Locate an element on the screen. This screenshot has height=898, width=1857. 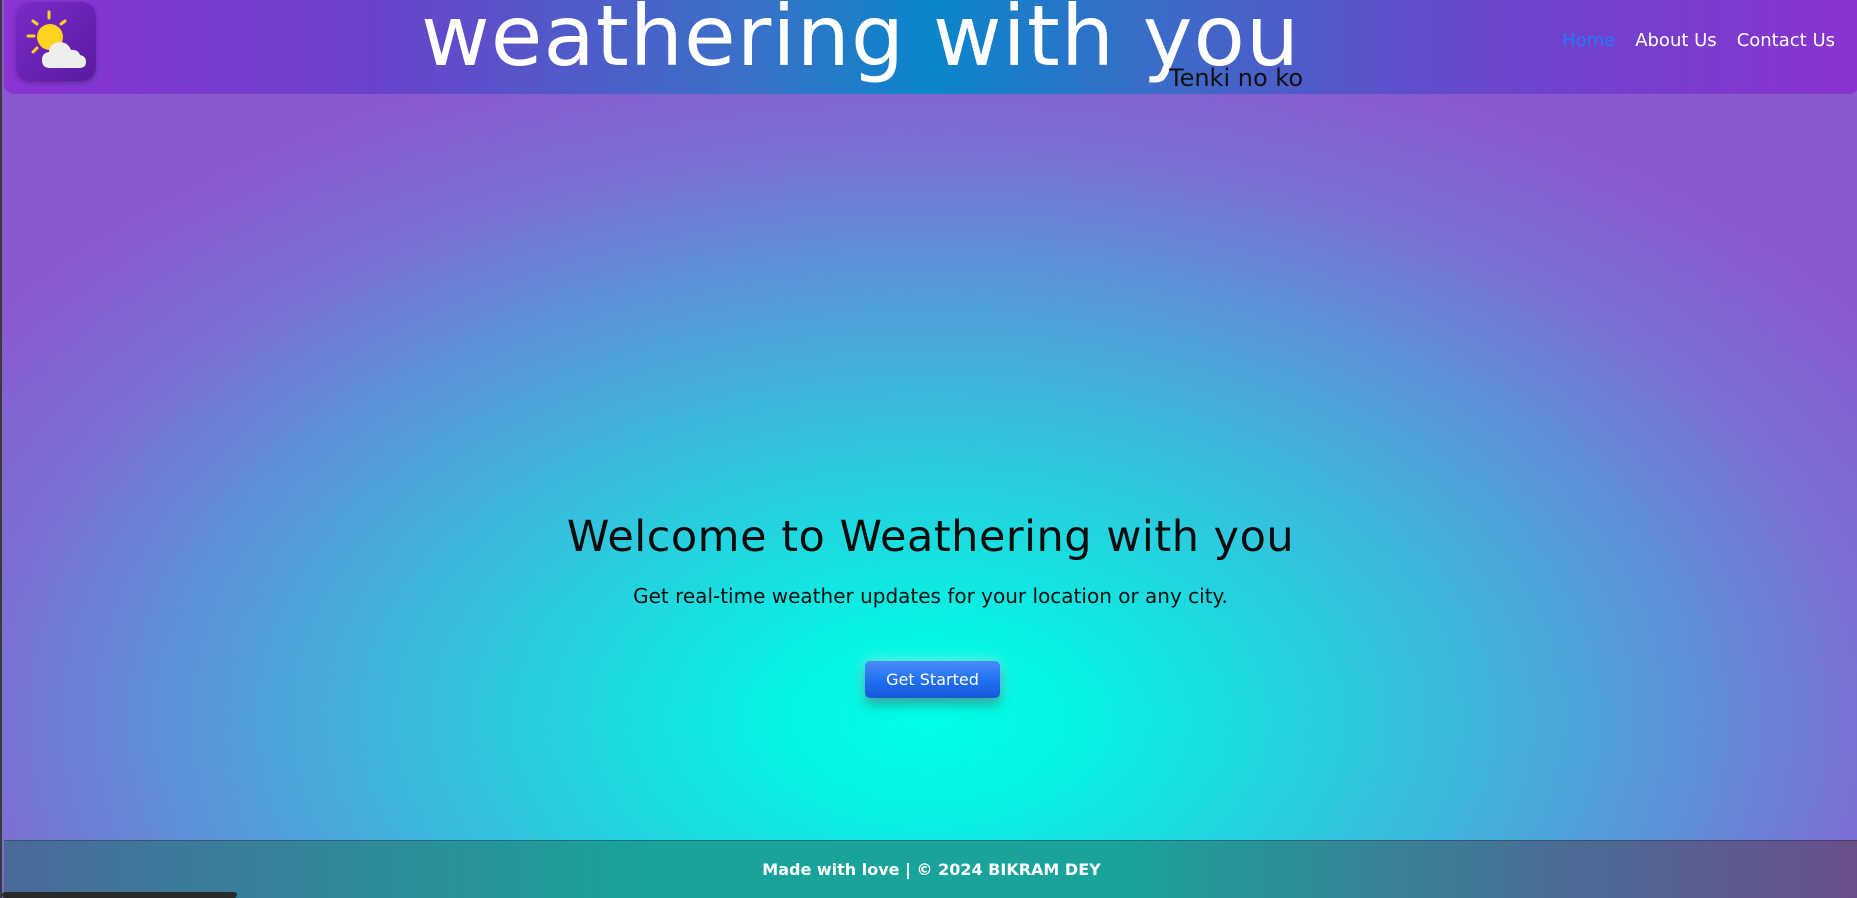
nav-home-link: Home is located at coordinates (1588, 40).